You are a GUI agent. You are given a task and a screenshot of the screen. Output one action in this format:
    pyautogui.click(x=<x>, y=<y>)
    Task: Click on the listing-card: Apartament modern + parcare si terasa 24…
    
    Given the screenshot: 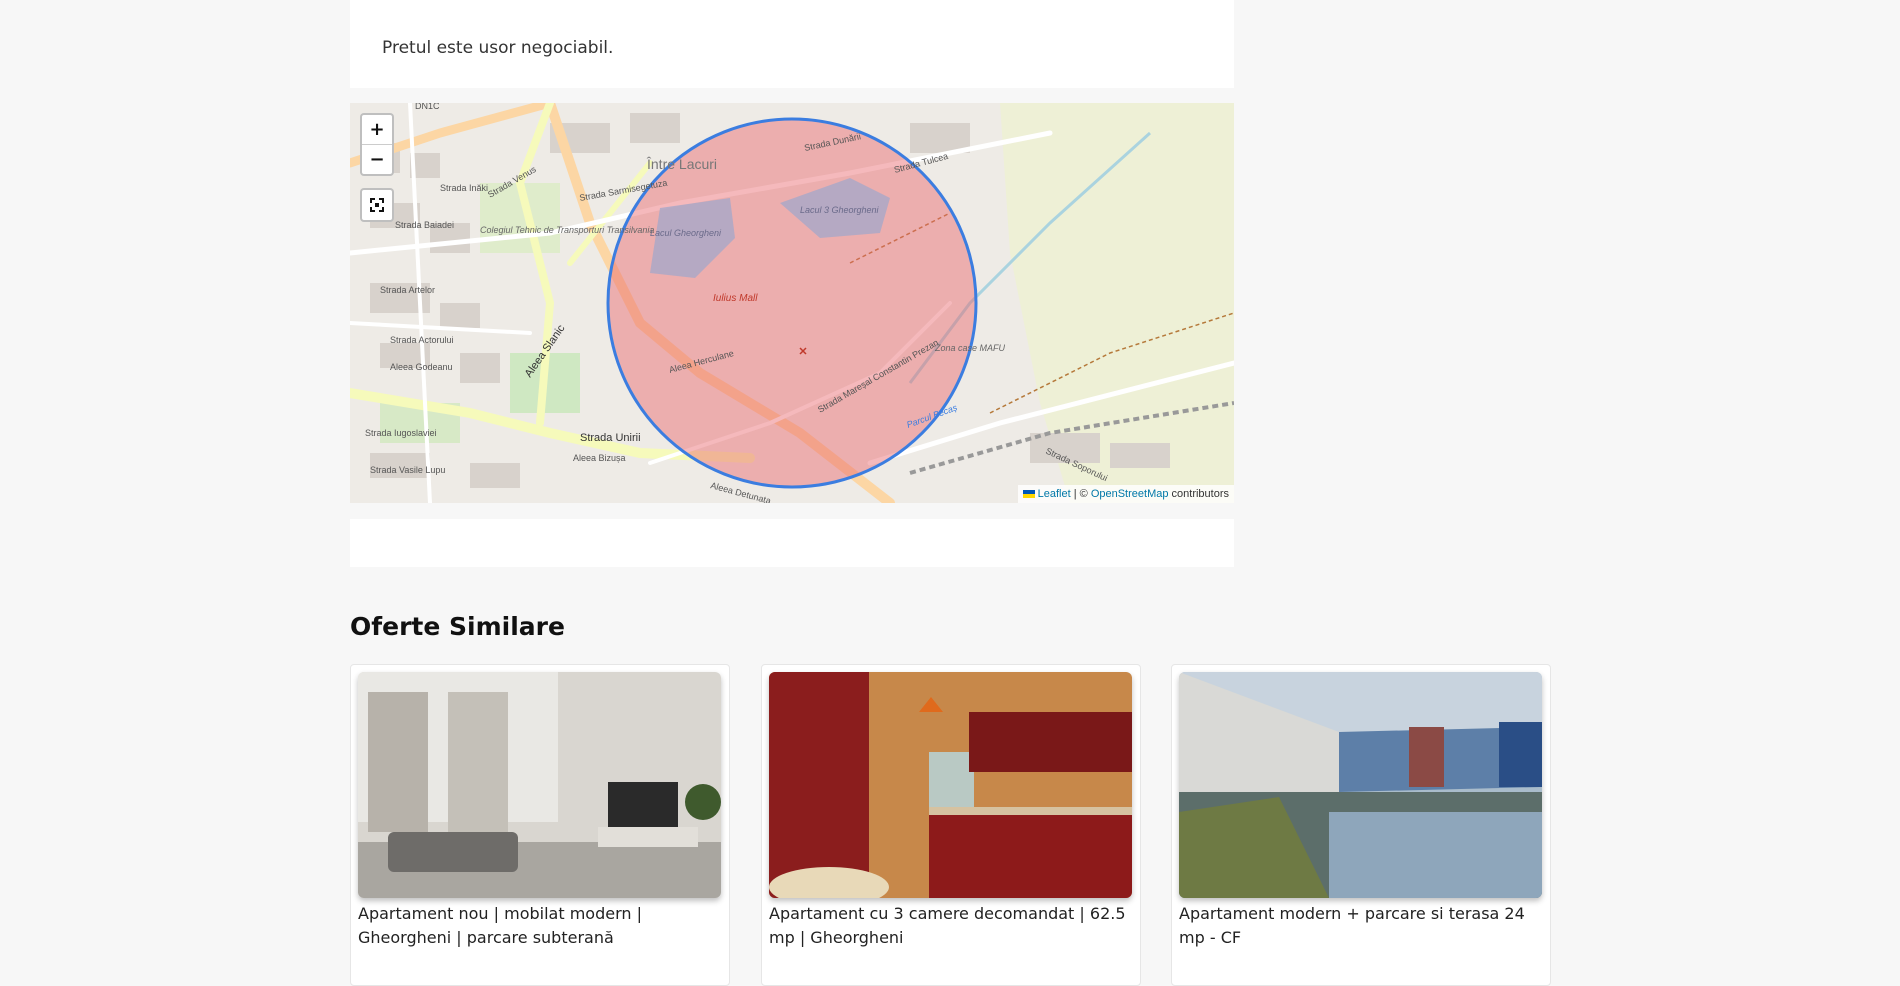 What is the action you would take?
    pyautogui.click(x=1361, y=825)
    